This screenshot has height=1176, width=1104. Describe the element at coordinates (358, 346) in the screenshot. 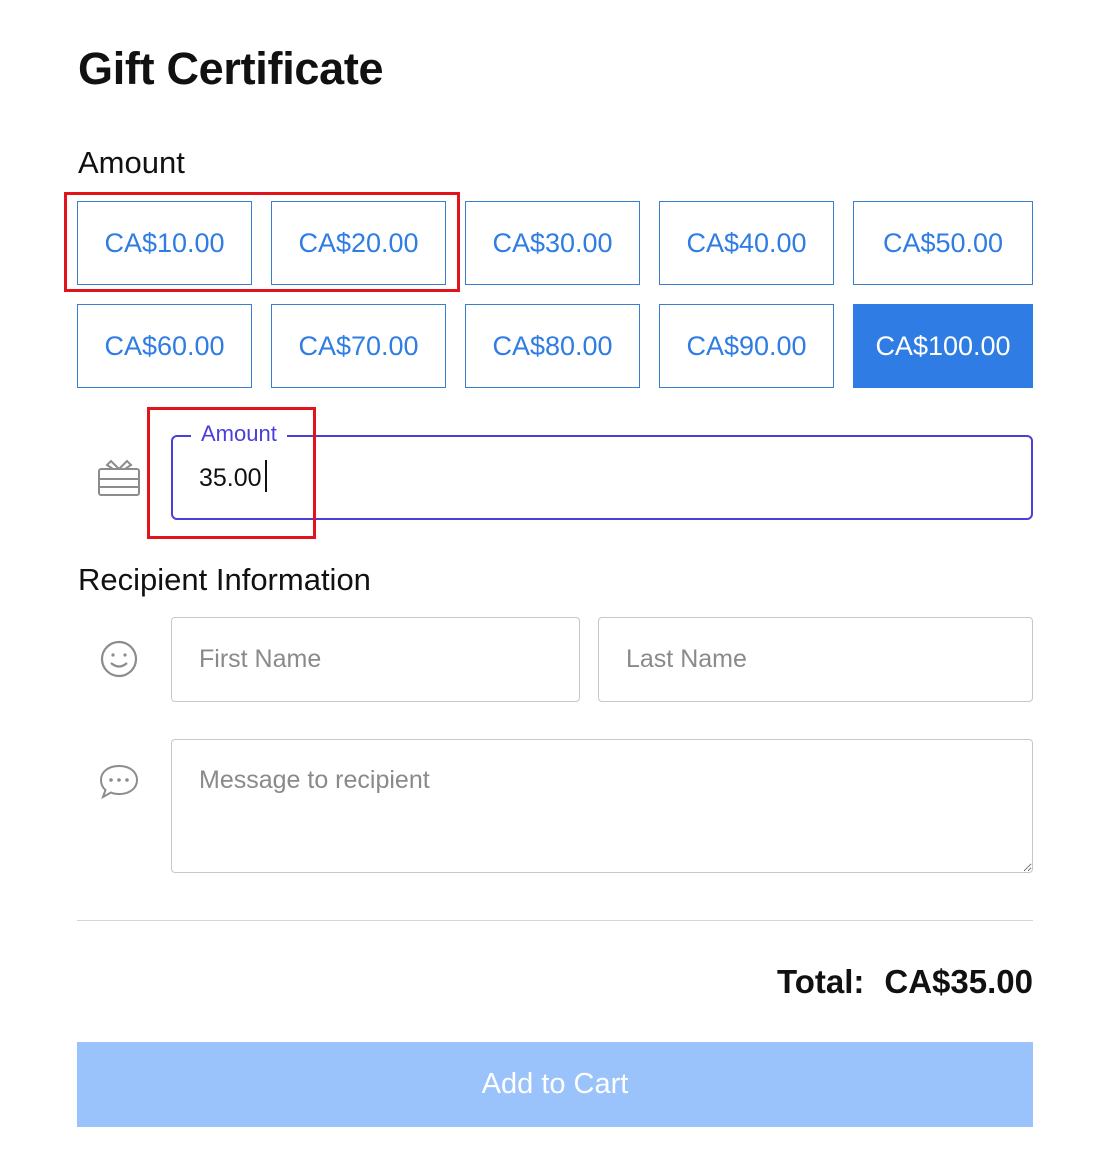

I see `amount-option-70: CA$70.00` at that location.